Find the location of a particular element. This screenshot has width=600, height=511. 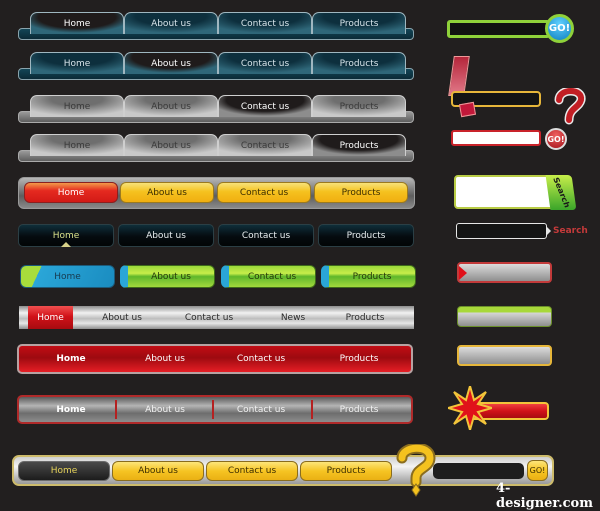

exclamation-icon is located at coordinates (459, 76).